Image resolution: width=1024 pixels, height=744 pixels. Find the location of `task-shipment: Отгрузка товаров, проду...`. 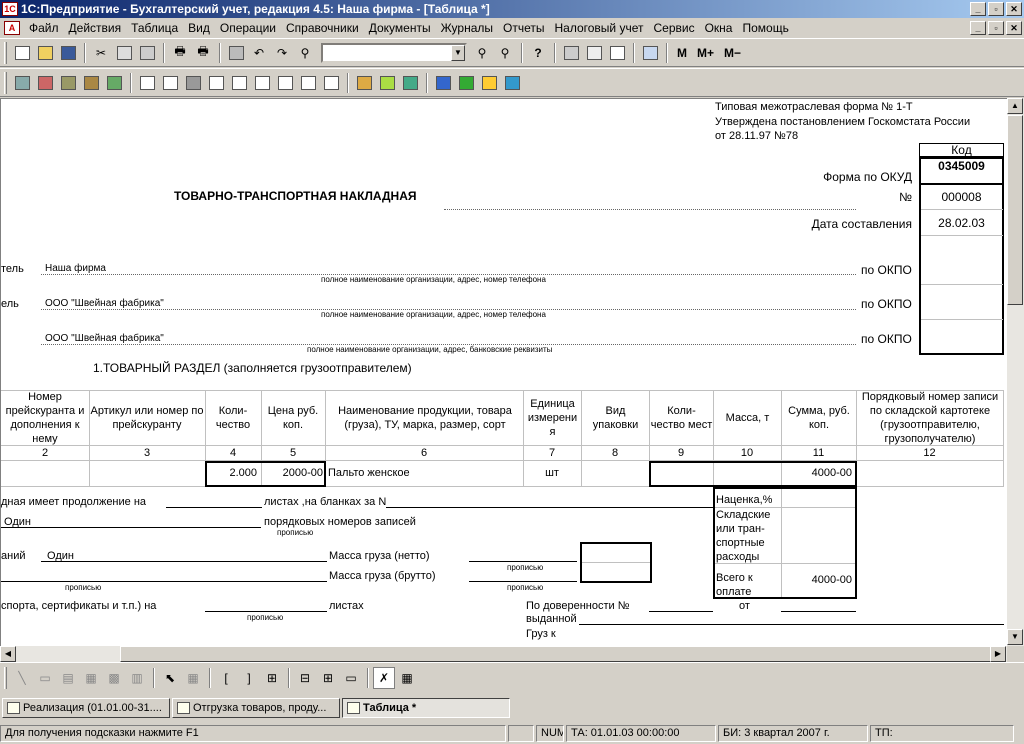

task-shipment: Отгрузка товаров, проду... is located at coordinates (256, 708).